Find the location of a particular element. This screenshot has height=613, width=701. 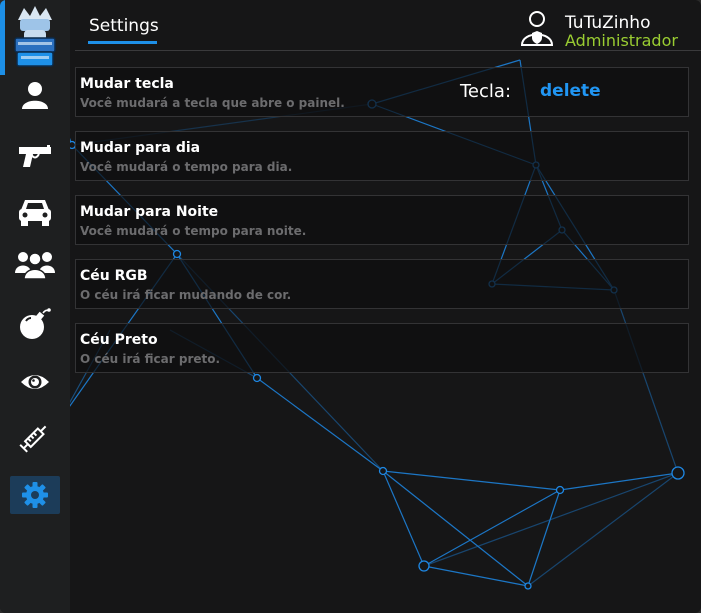

setting-description: O céu irá ficar mudando de cor. is located at coordinates (186, 295).